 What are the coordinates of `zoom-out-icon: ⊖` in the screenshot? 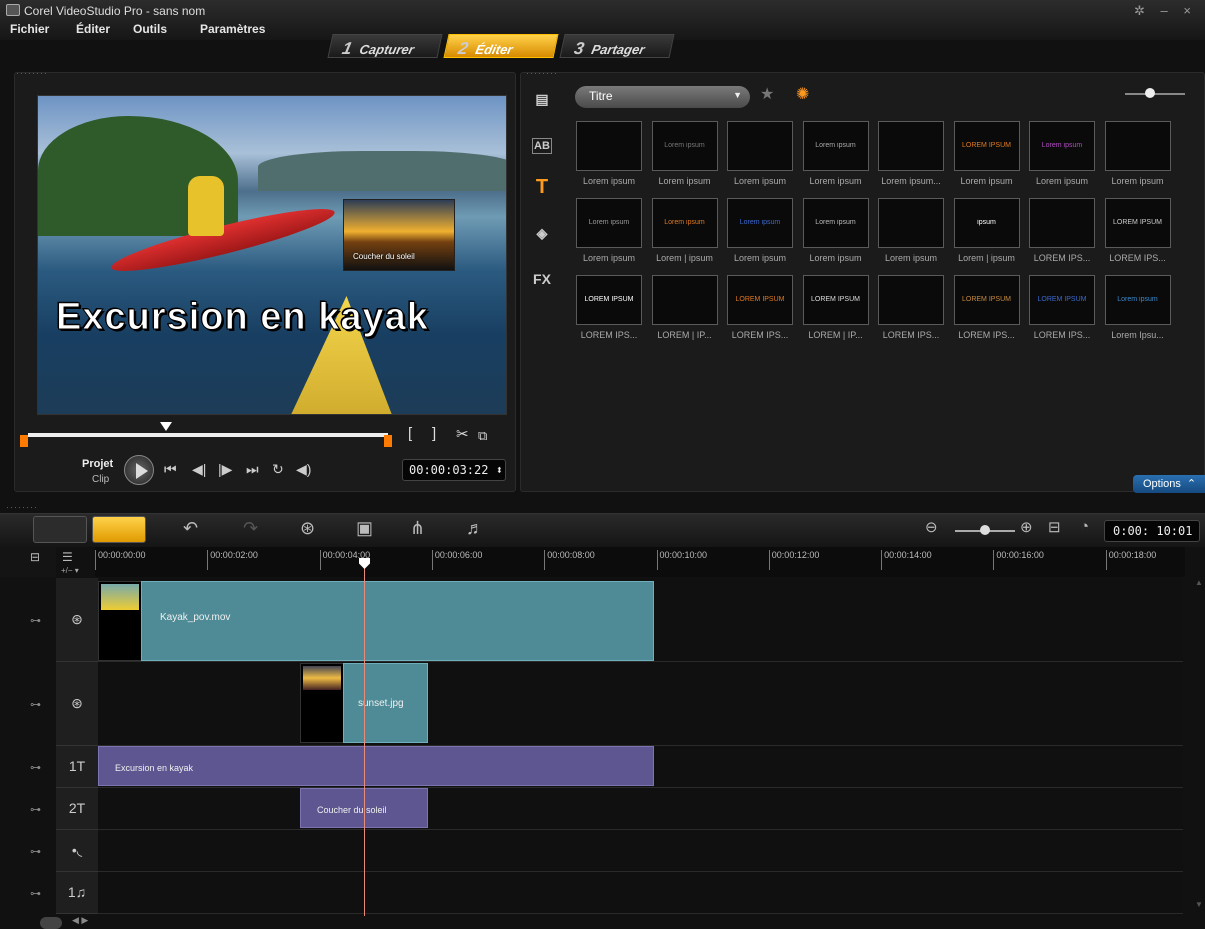 It's located at (931, 527).